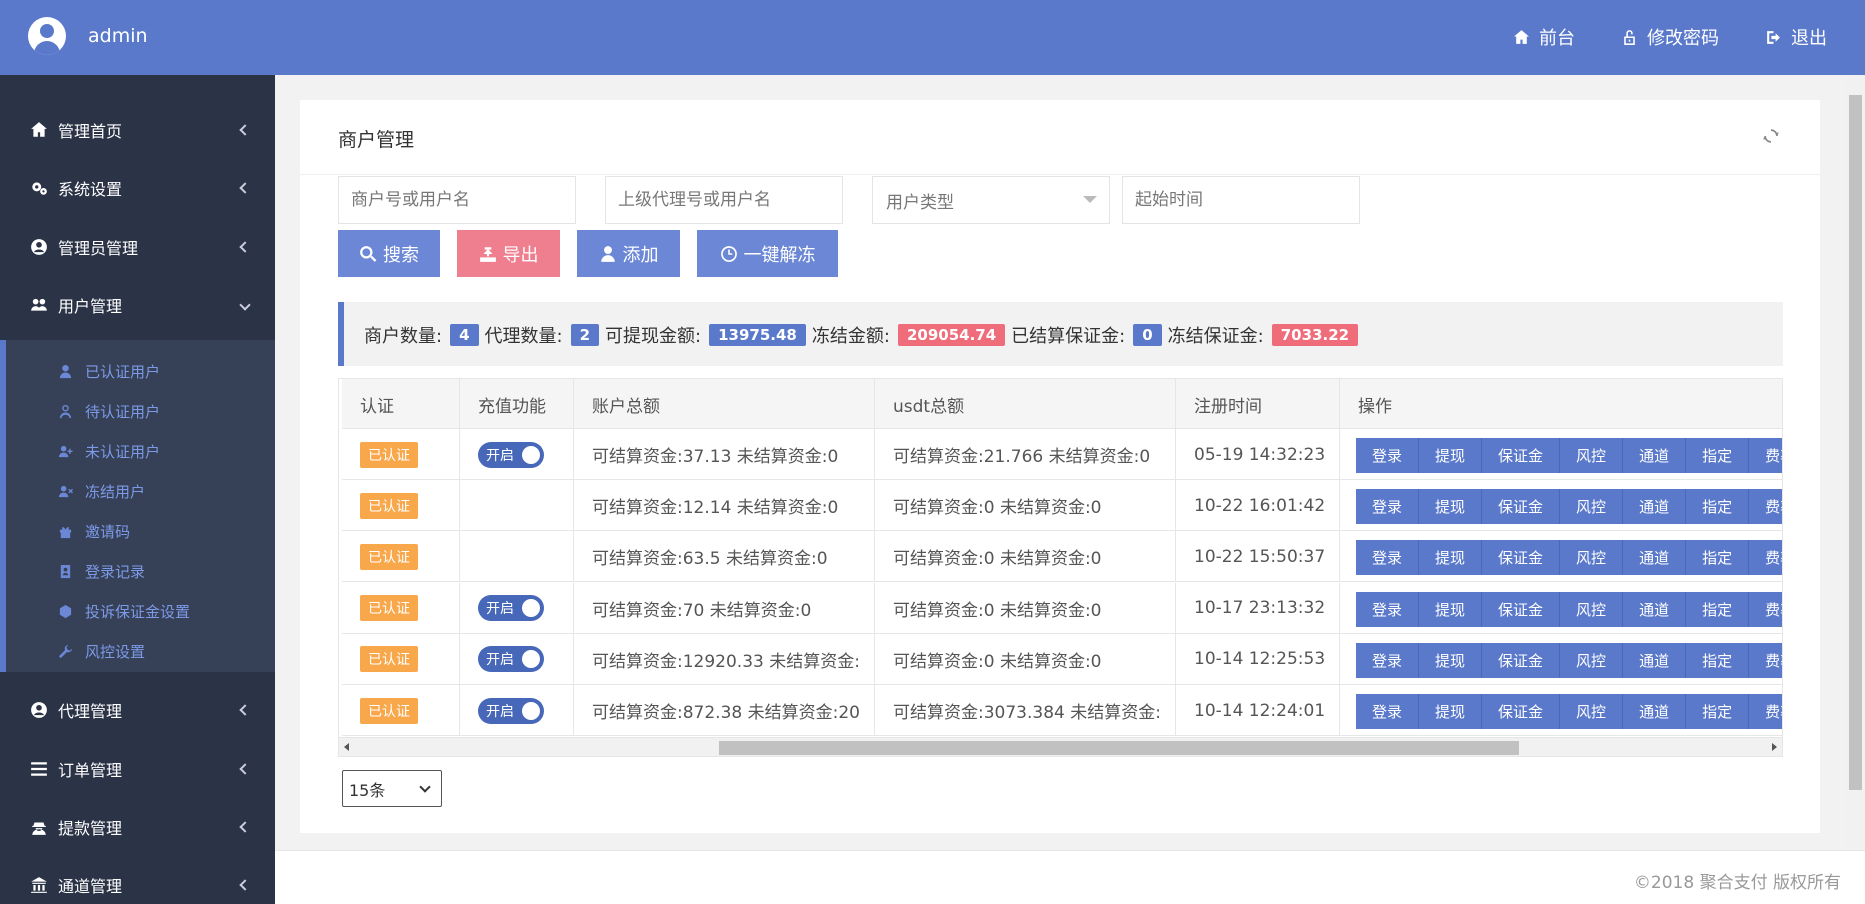  I want to click on copyright-text: ©2018 聚合支付 版权所有, so click(1737, 883).